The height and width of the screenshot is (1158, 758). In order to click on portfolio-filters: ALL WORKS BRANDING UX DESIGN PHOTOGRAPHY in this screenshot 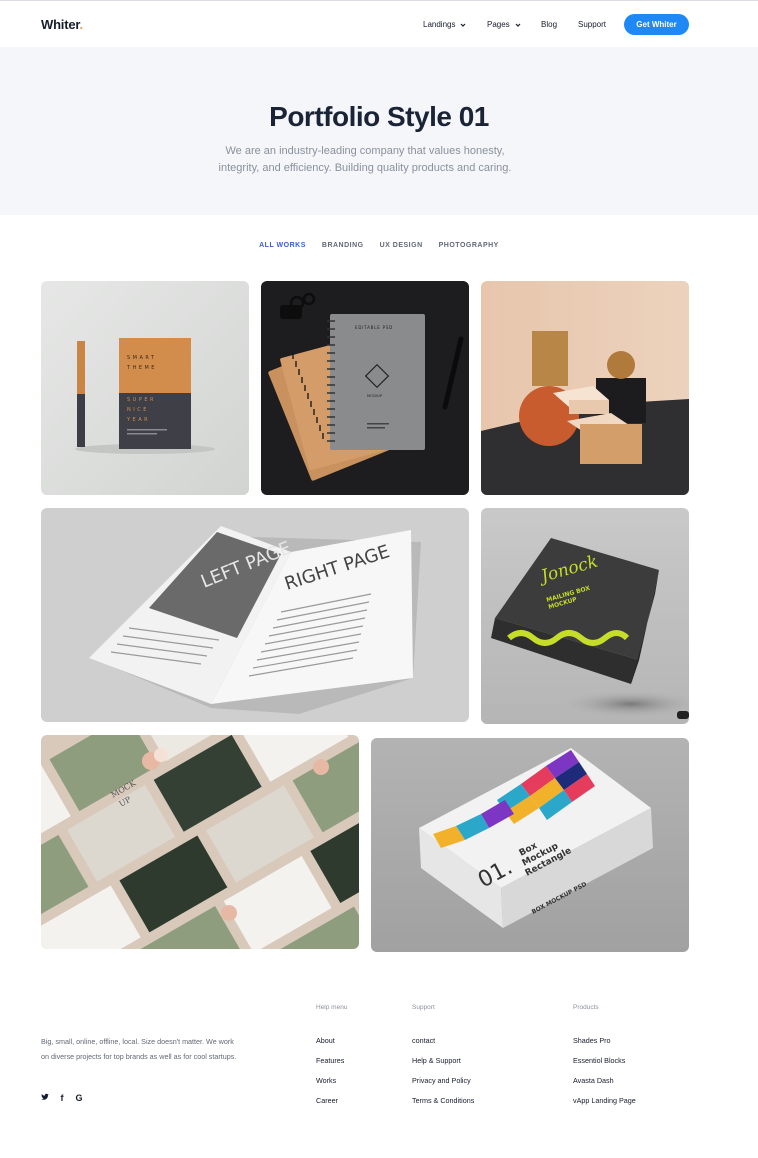, I will do `click(379, 245)`.